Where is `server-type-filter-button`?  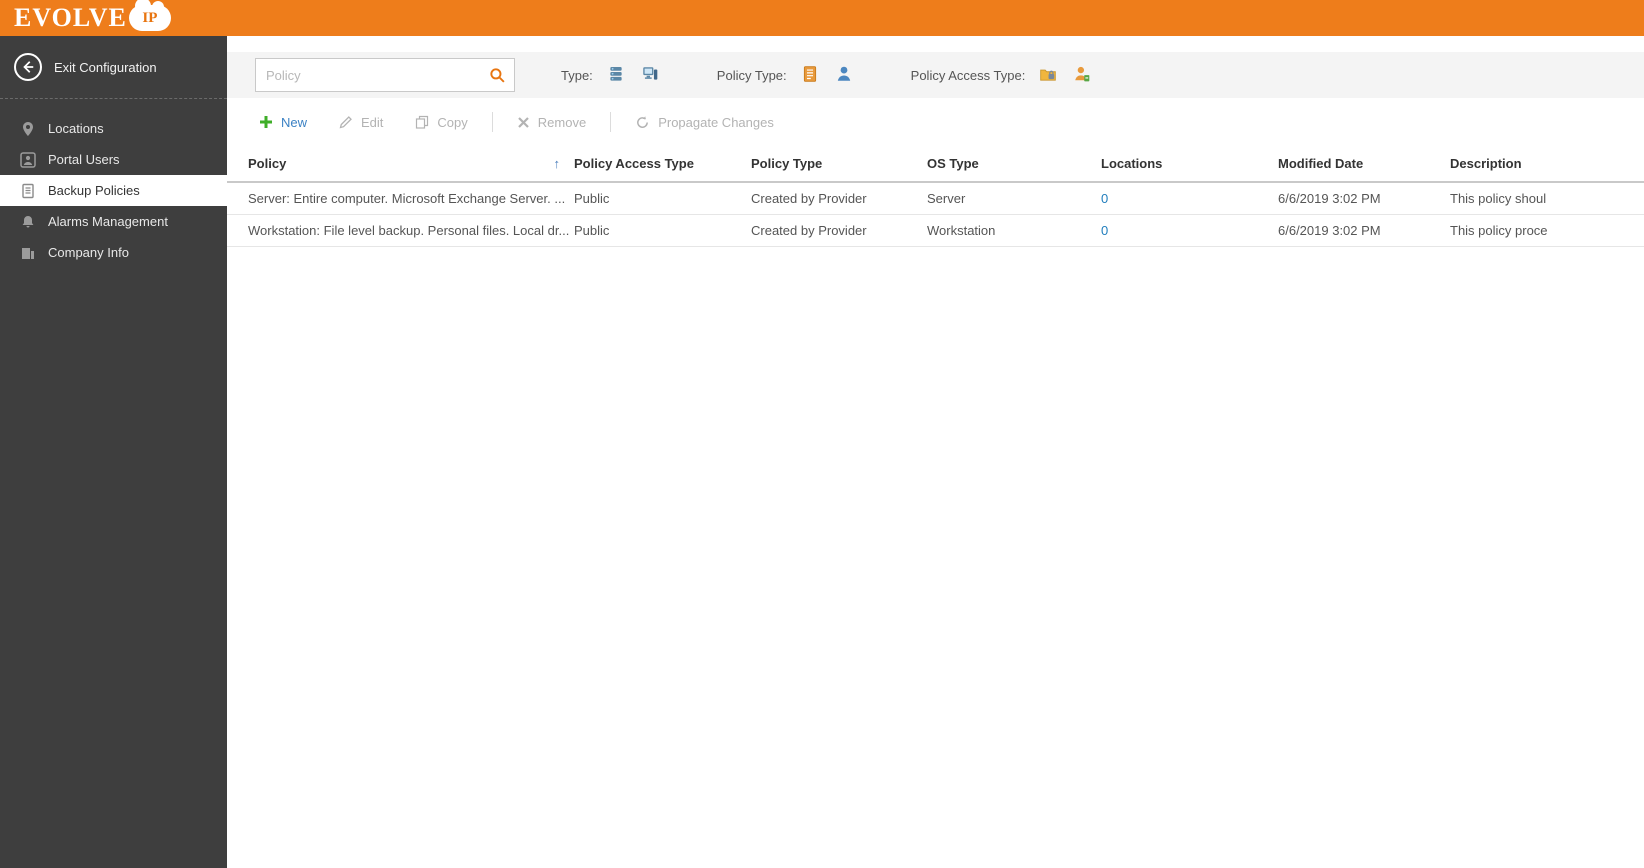 server-type-filter-button is located at coordinates (616, 75).